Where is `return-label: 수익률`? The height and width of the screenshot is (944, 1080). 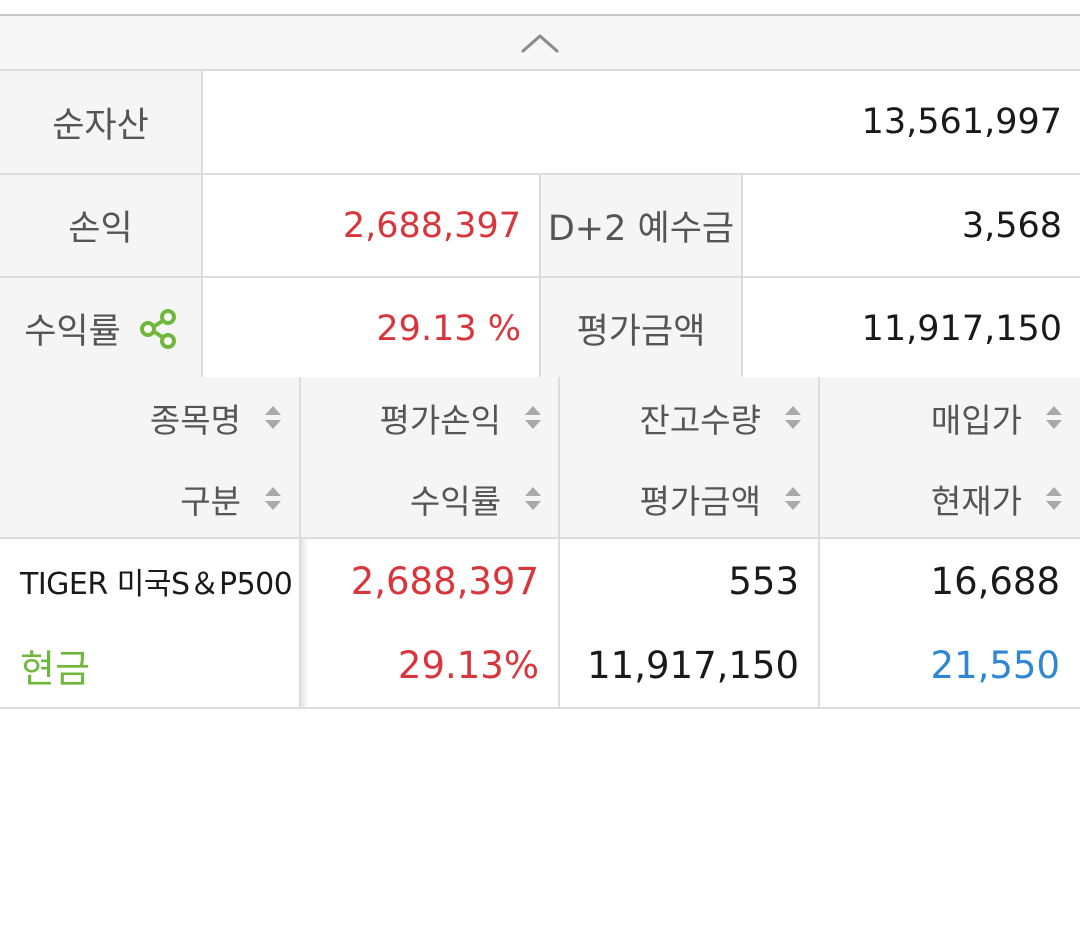
return-label: 수익률 is located at coordinates (72, 332).